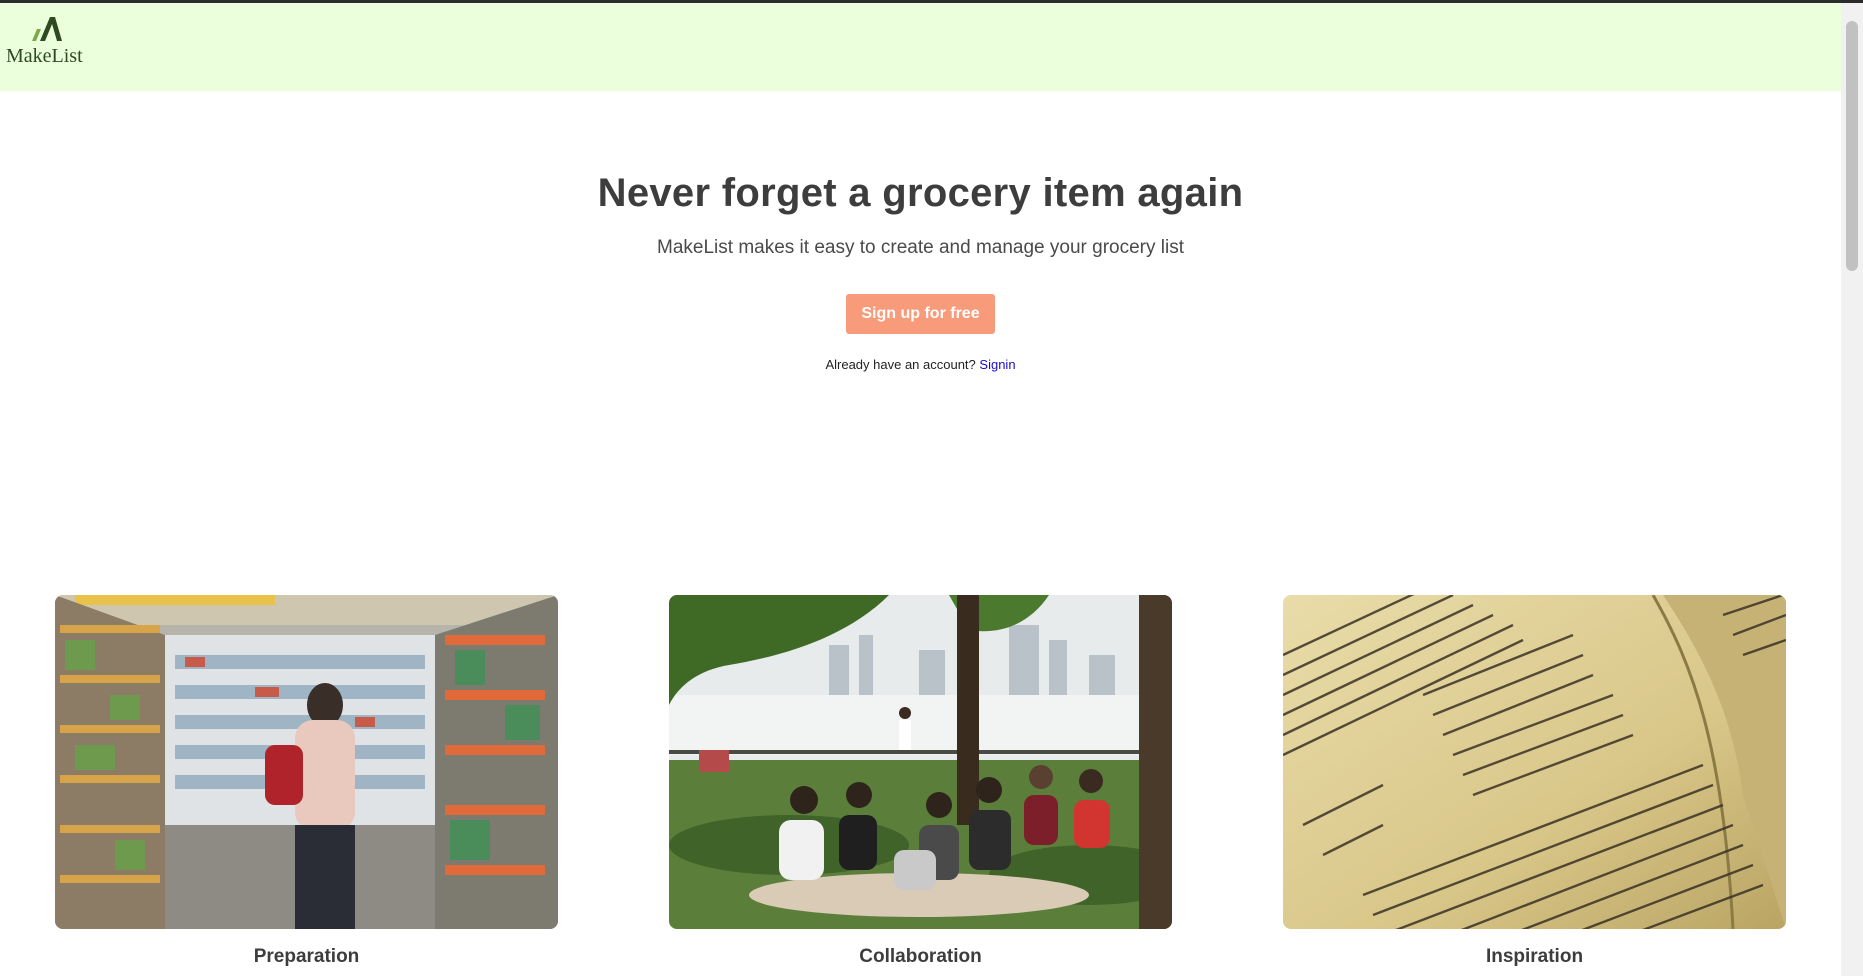 This screenshot has height=976, width=1863. I want to click on feature-title-collaboration: Collaboration, so click(920, 956).